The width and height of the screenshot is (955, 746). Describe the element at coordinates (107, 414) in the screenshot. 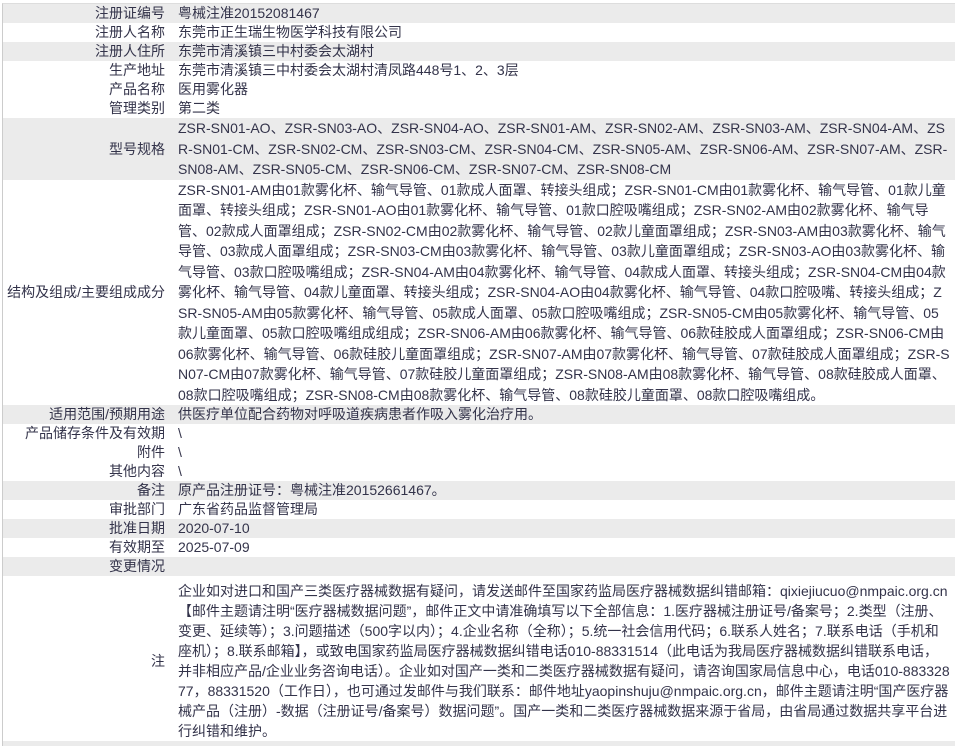

I see `row-label: 适用范围/预期用途` at that location.